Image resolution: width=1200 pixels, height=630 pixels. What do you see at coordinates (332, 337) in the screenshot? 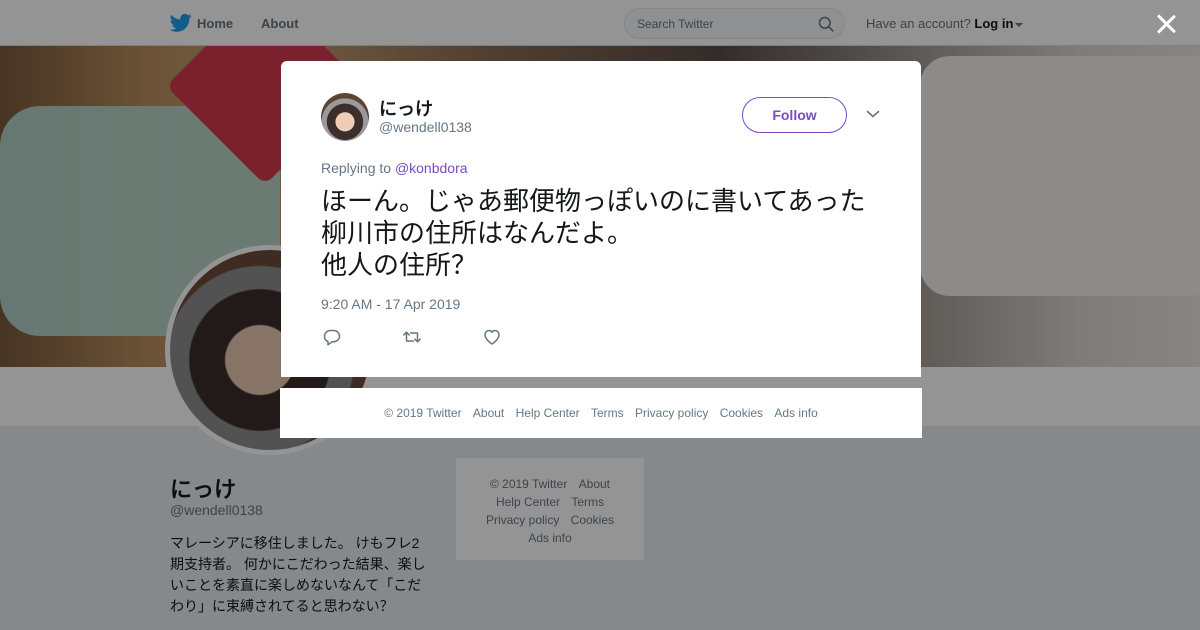
I see `reply-icon` at bounding box center [332, 337].